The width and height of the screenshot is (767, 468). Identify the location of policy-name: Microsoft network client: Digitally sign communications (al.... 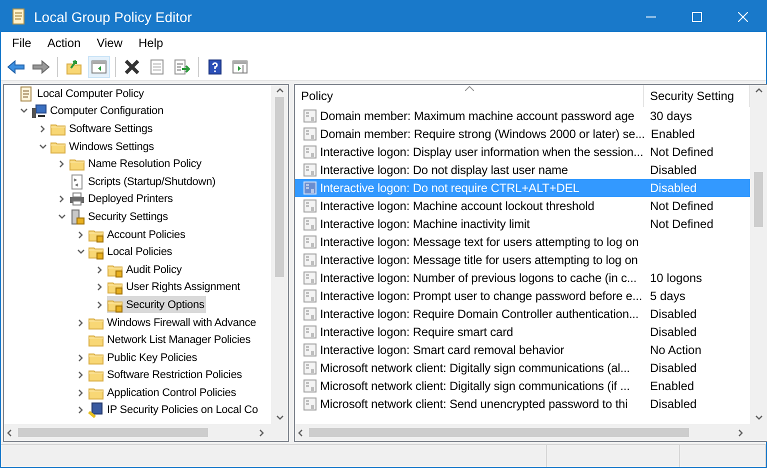
(475, 368).